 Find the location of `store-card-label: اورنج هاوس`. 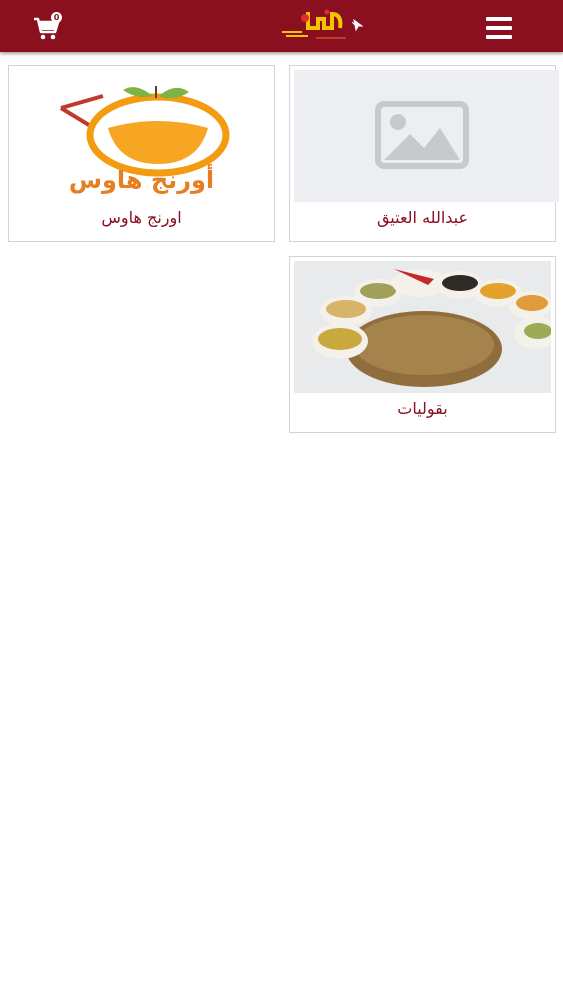

store-card-label: اورنج هاوس is located at coordinates (141, 217).